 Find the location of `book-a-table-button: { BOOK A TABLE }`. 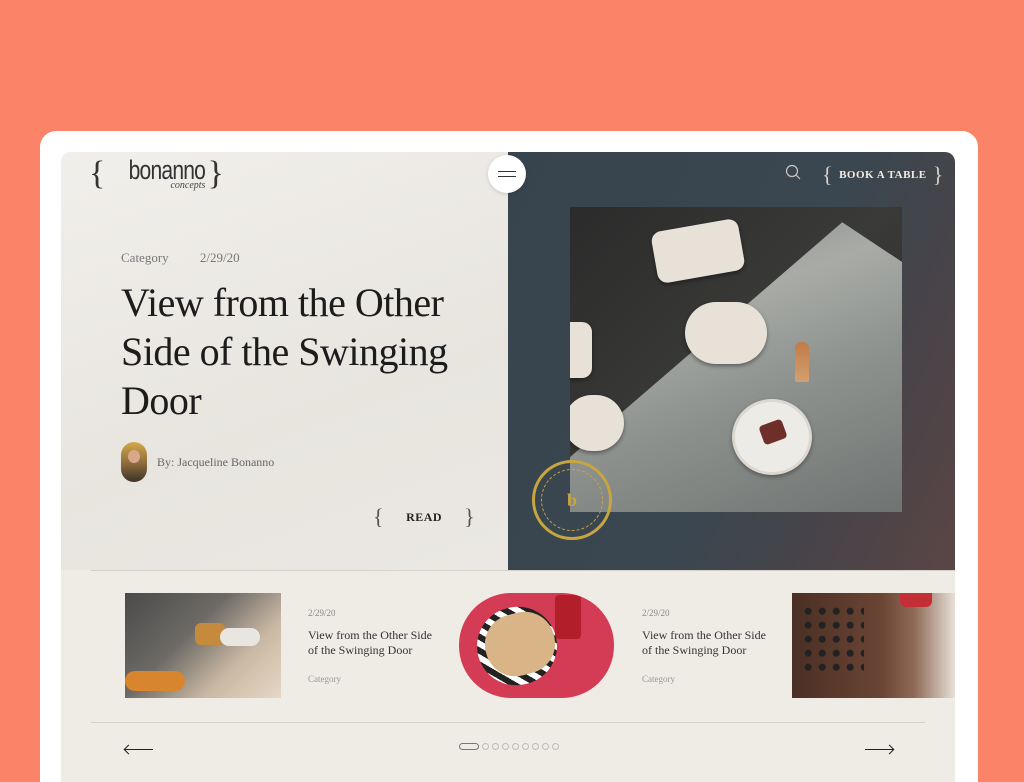

book-a-table-button: { BOOK A TABLE } is located at coordinates (883, 175).